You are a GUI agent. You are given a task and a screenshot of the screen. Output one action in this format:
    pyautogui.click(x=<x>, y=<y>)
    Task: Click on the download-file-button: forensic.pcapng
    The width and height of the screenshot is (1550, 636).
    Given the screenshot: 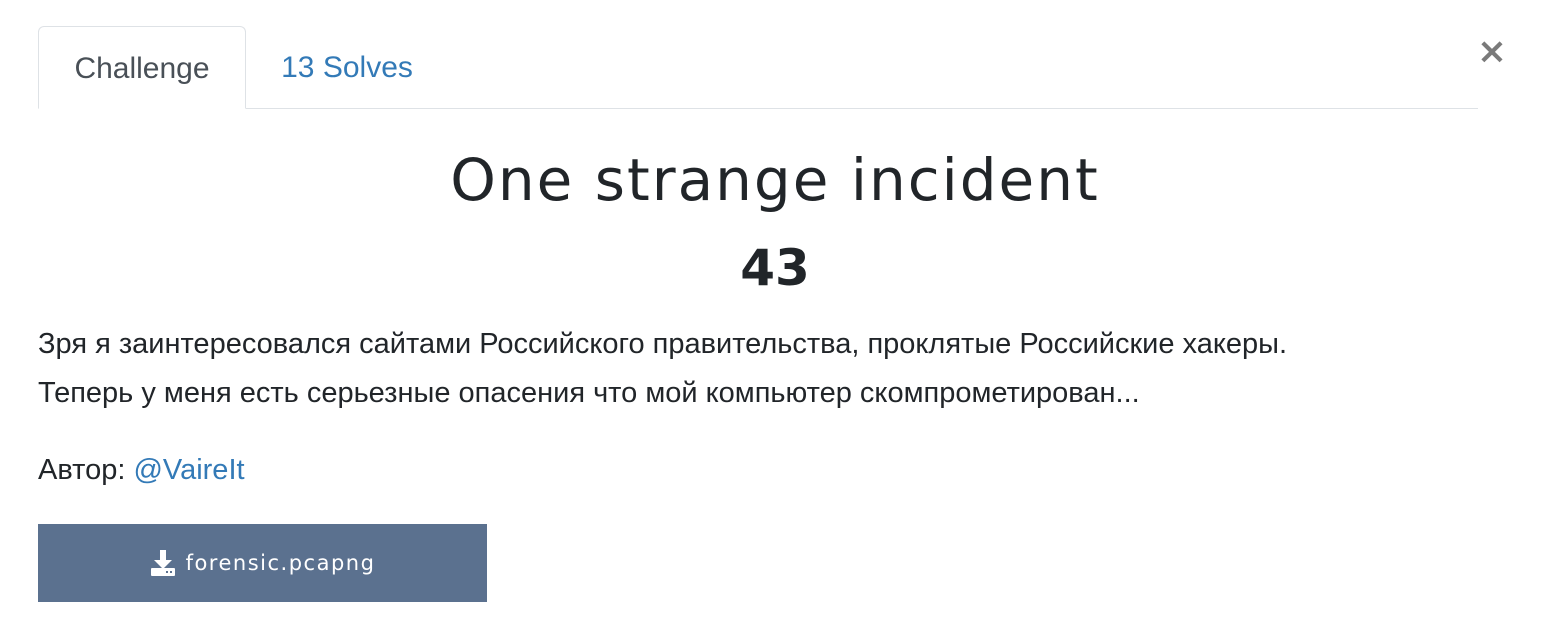 What is the action you would take?
    pyautogui.click(x=262, y=563)
    